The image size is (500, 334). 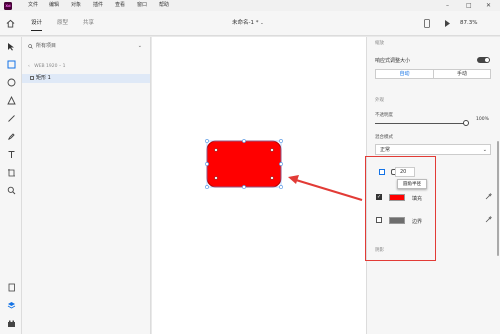 What do you see at coordinates (393, 61) in the screenshot?
I see `responsive-resize-label: 响应式调整大小` at bounding box center [393, 61].